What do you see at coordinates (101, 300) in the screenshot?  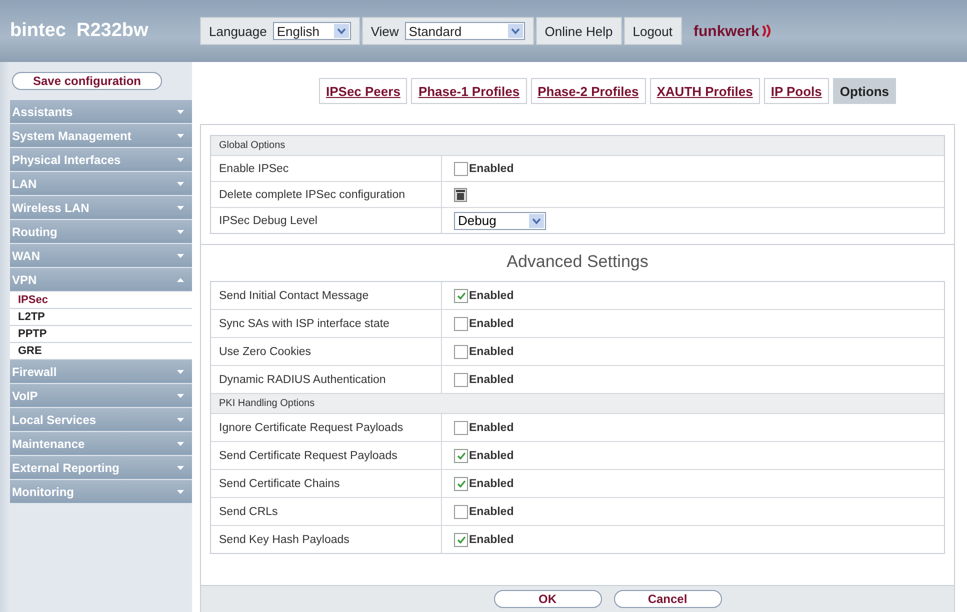 I see `submenu-item: IPSec` at bounding box center [101, 300].